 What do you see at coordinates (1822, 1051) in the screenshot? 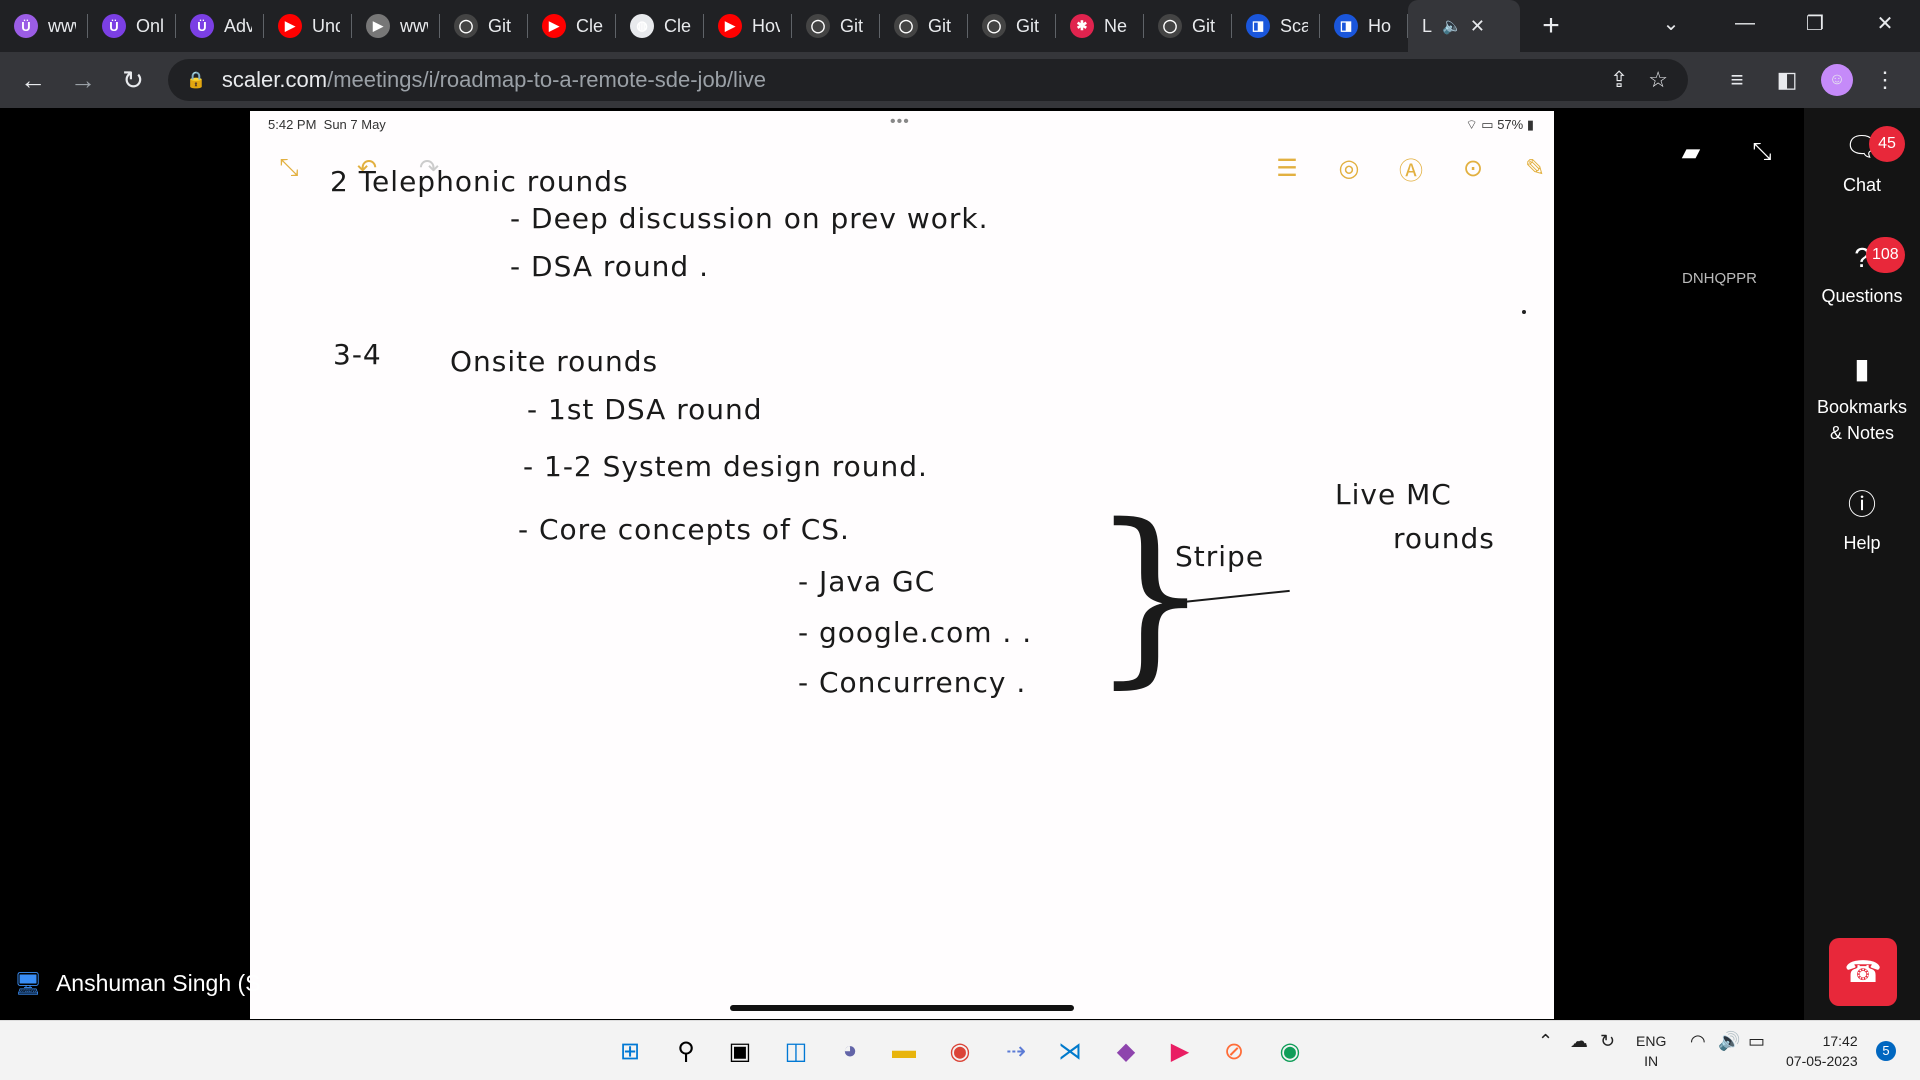
I see `clock: 17:42 07-05-2023` at bounding box center [1822, 1051].